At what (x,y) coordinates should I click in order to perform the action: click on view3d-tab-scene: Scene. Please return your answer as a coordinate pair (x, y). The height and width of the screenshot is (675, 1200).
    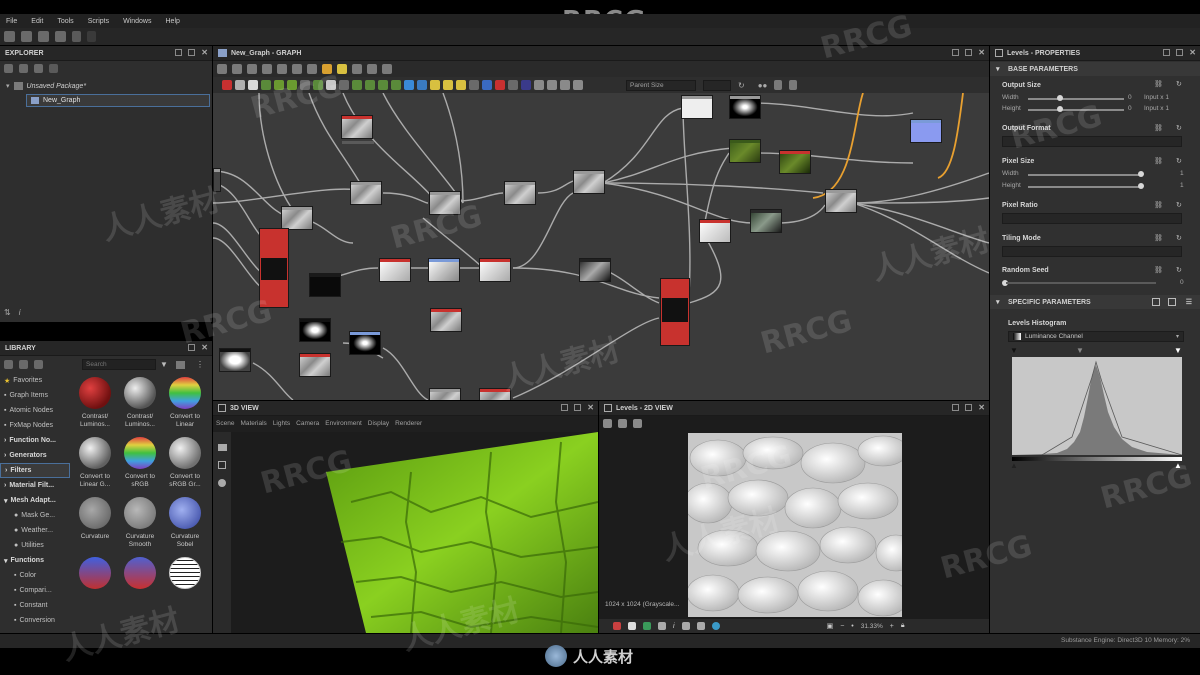
    Looking at the image, I should click on (225, 423).